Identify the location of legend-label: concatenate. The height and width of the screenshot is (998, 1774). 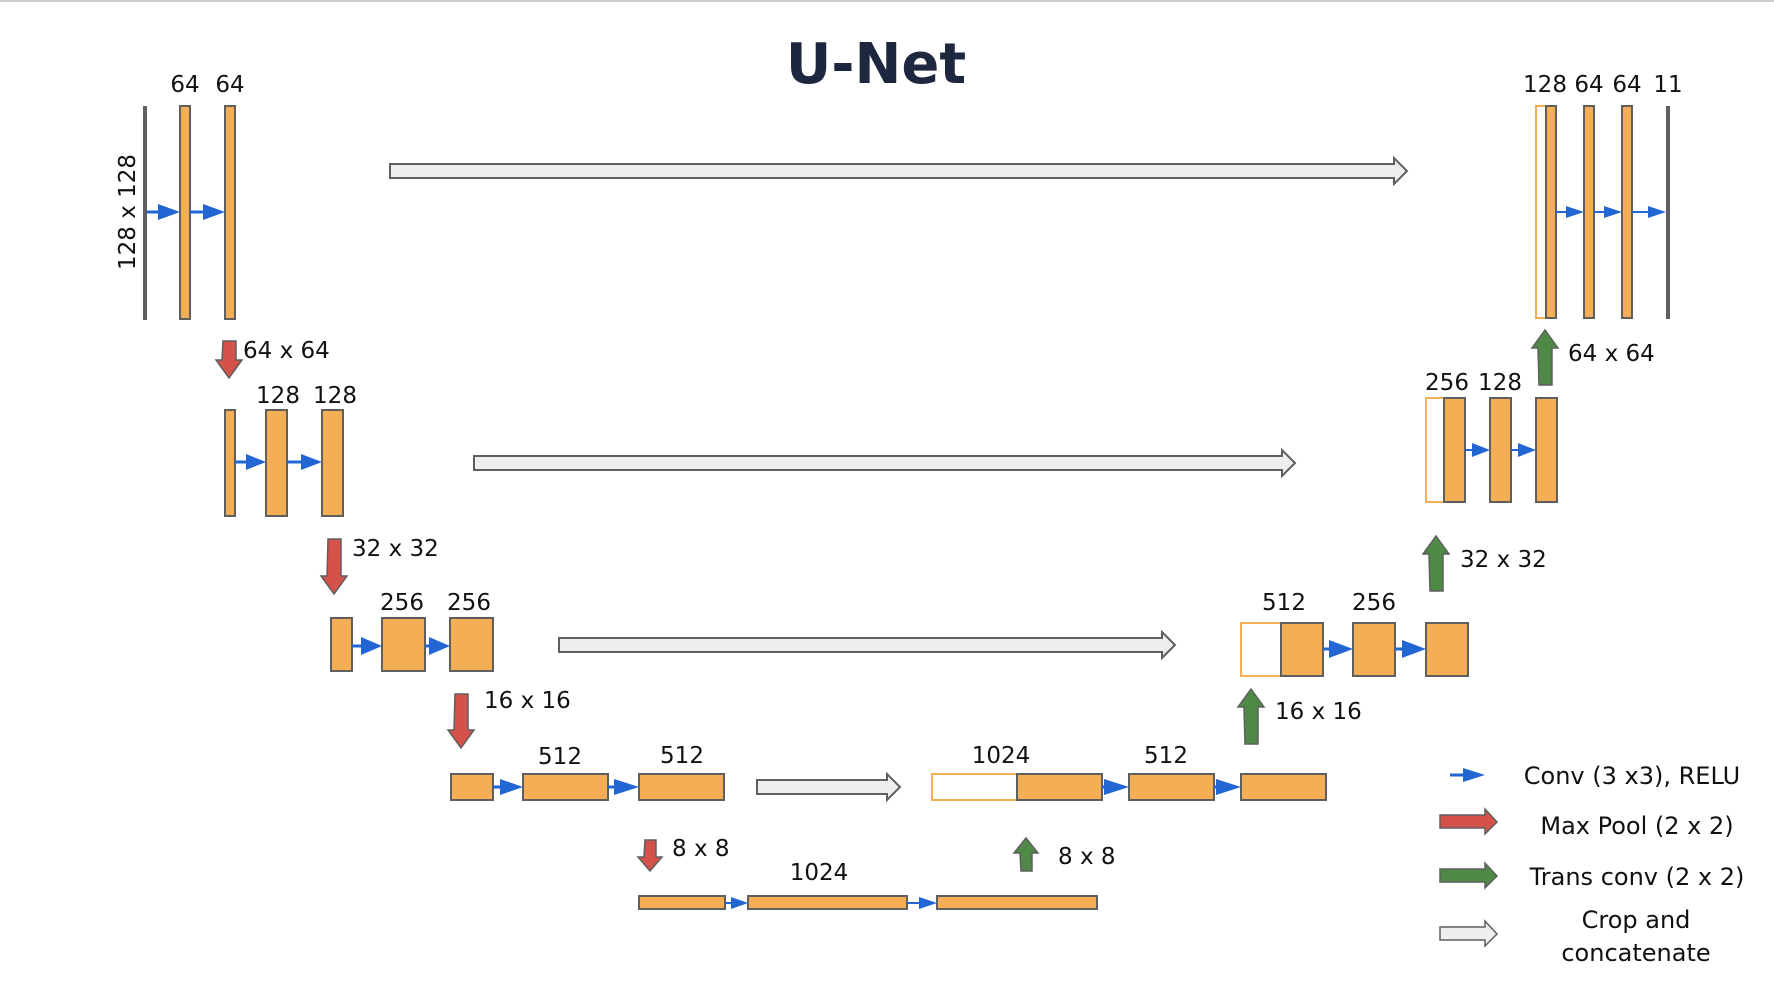
(1635, 953).